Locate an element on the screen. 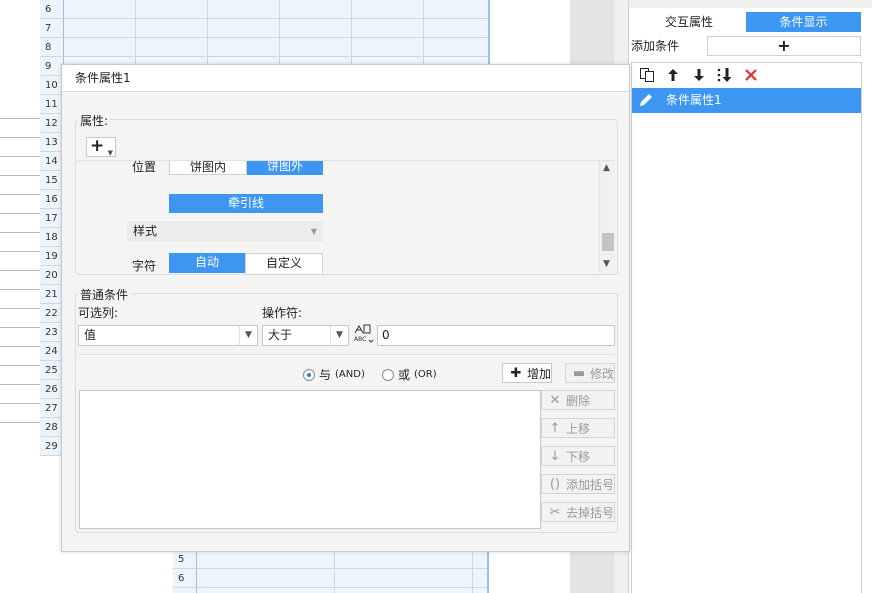  condition-item-1: 条件属性1 is located at coordinates (746, 100).